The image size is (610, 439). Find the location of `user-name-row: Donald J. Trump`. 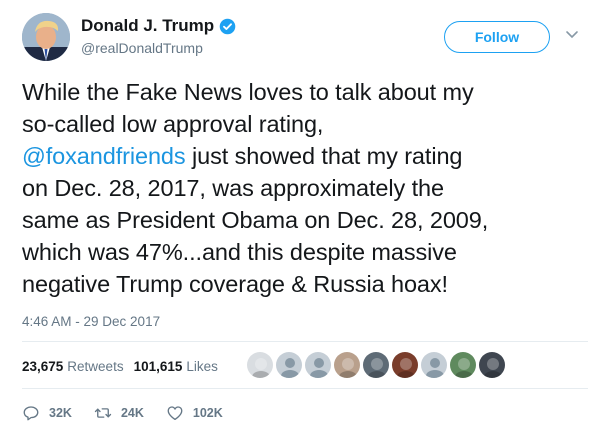

user-name-row: Donald J. Trump is located at coordinates (158, 26).